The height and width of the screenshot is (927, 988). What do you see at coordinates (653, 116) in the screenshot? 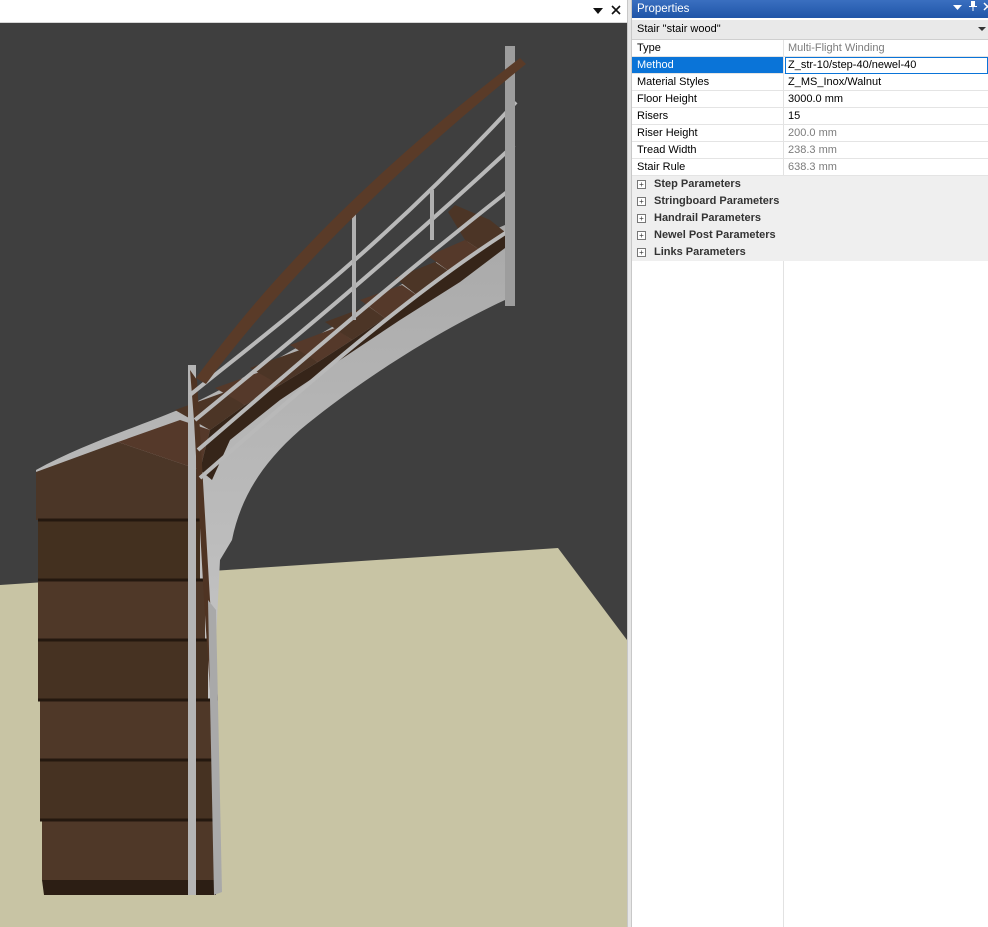
I see `property-name: Risers` at bounding box center [653, 116].